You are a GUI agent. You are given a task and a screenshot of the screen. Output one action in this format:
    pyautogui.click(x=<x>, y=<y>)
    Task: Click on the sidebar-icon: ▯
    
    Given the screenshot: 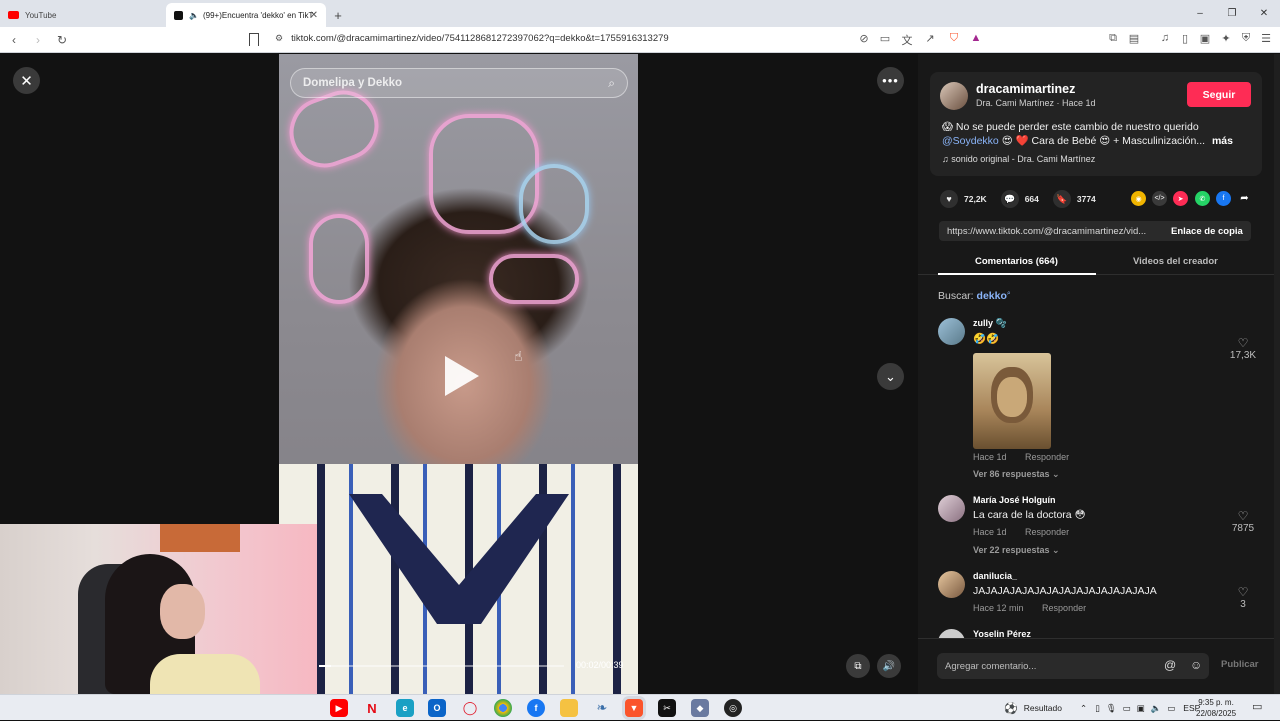 What is the action you would take?
    pyautogui.click(x=1185, y=38)
    